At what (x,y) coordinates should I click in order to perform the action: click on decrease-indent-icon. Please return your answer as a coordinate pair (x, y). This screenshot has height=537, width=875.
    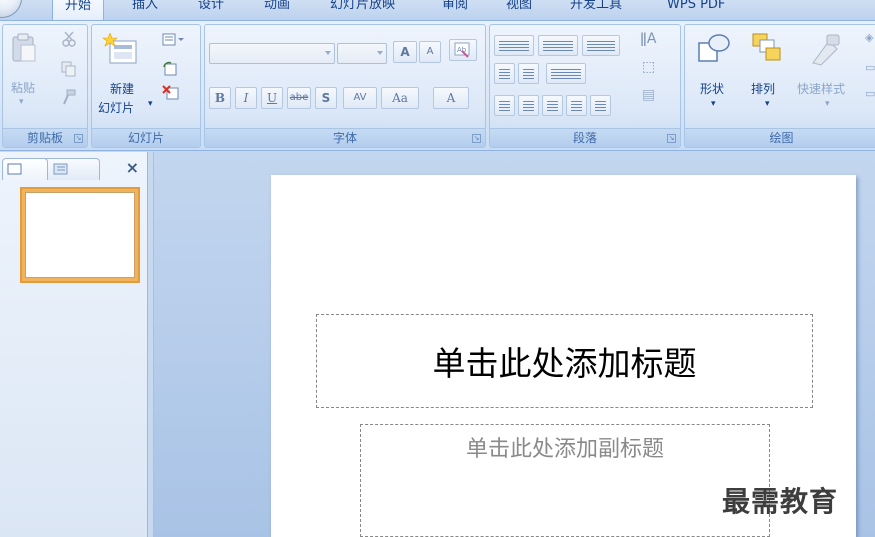
    Looking at the image, I should click on (504, 73).